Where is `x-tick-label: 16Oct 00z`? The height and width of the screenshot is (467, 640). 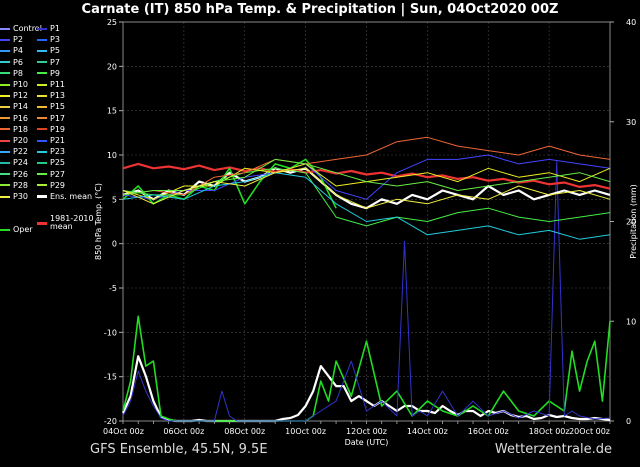
x-tick-label: 16Oct 00z is located at coordinates (488, 431).